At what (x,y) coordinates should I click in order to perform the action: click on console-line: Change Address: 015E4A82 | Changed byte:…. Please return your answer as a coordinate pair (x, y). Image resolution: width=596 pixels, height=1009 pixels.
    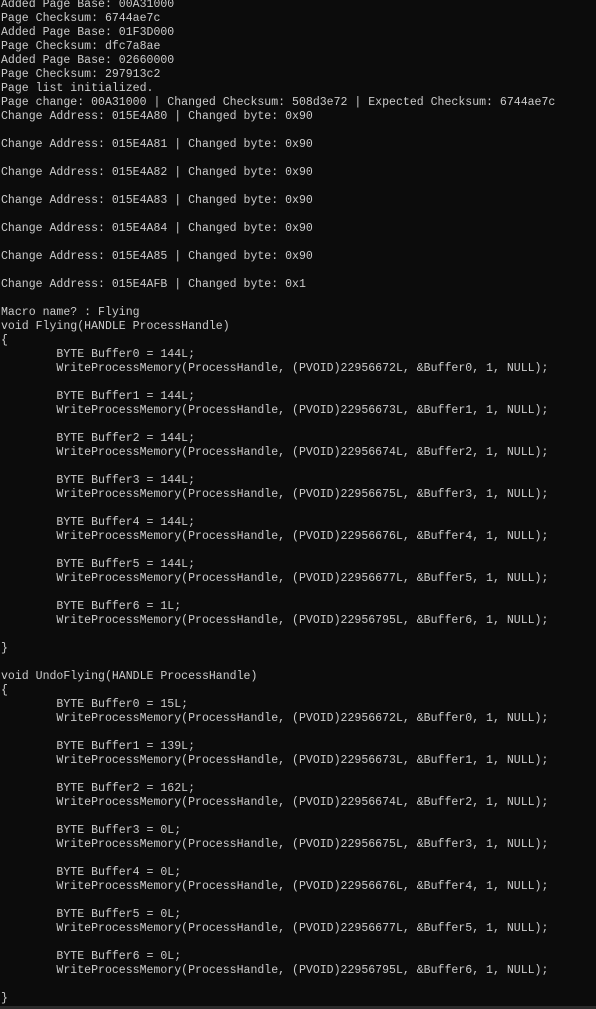
    Looking at the image, I should click on (157, 172).